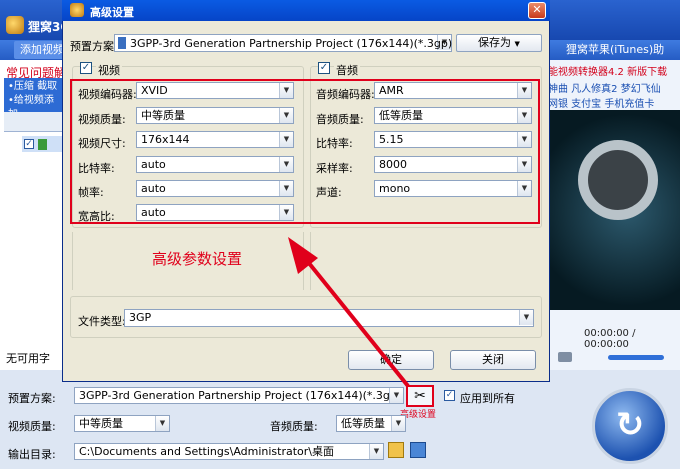 This screenshot has width=680, height=469. What do you see at coordinates (86, 68) in the screenshot?
I see `video-enable-checkbox: ✓` at bounding box center [86, 68].